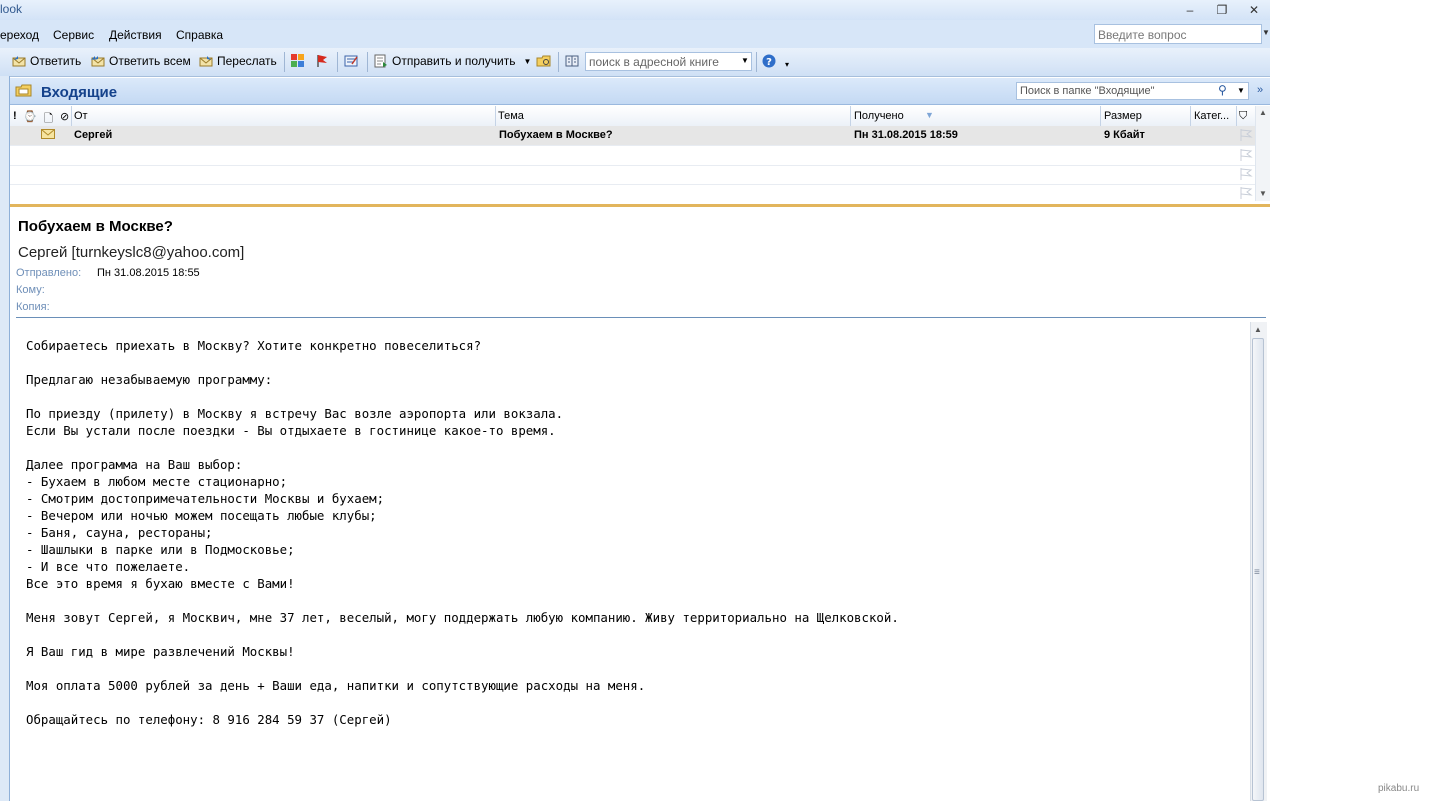 This screenshot has height=801, width=1431. I want to click on window-title: look, so click(11, 9).